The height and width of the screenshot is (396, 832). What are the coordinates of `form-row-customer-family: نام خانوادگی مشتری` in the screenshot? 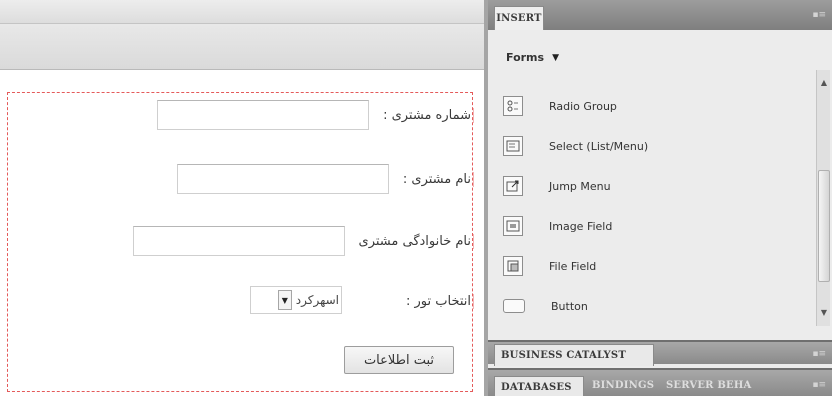 It's located at (303, 241).